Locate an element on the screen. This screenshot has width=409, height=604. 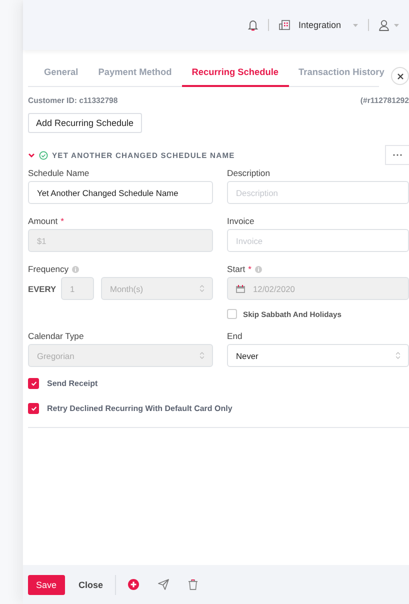
trash-icon is located at coordinates (193, 584).